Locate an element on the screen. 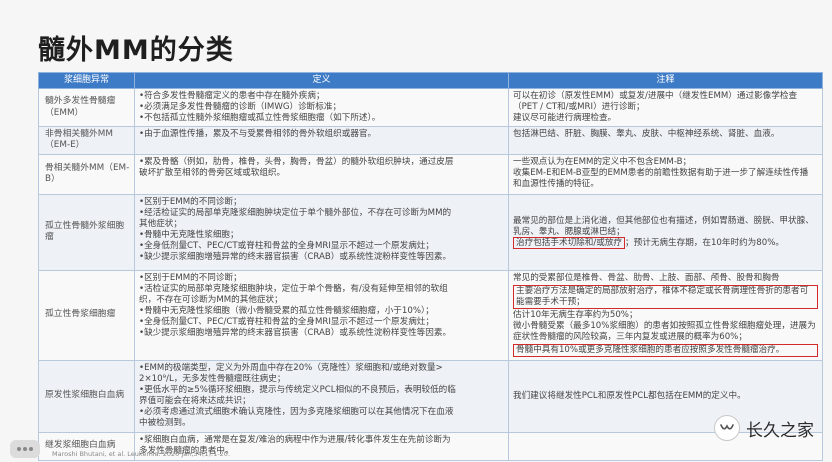  definition-line: •必须考虑通过流式细胞术确认克隆性，因为多克隆浆细胞可以在其他情况下在血液 is located at coordinates (296, 411).